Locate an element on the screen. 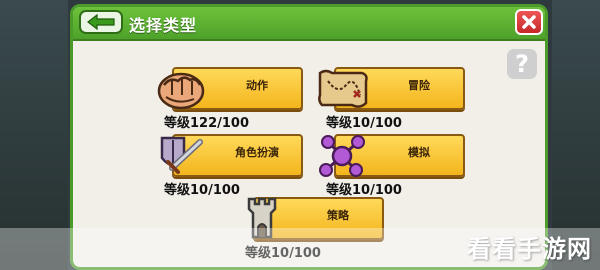 The image size is (600, 270). type-label: 角色扮演 is located at coordinates (257, 152).